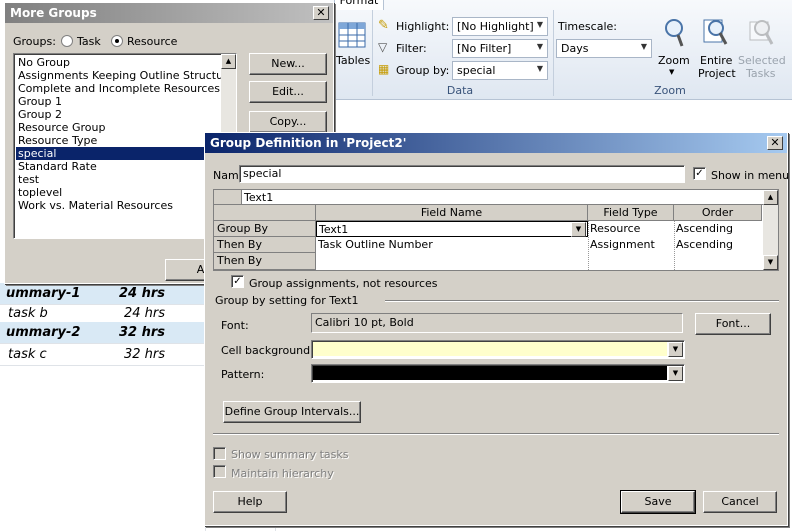  What do you see at coordinates (334, 229) in the screenshot?
I see `field-value: Text1` at bounding box center [334, 229].